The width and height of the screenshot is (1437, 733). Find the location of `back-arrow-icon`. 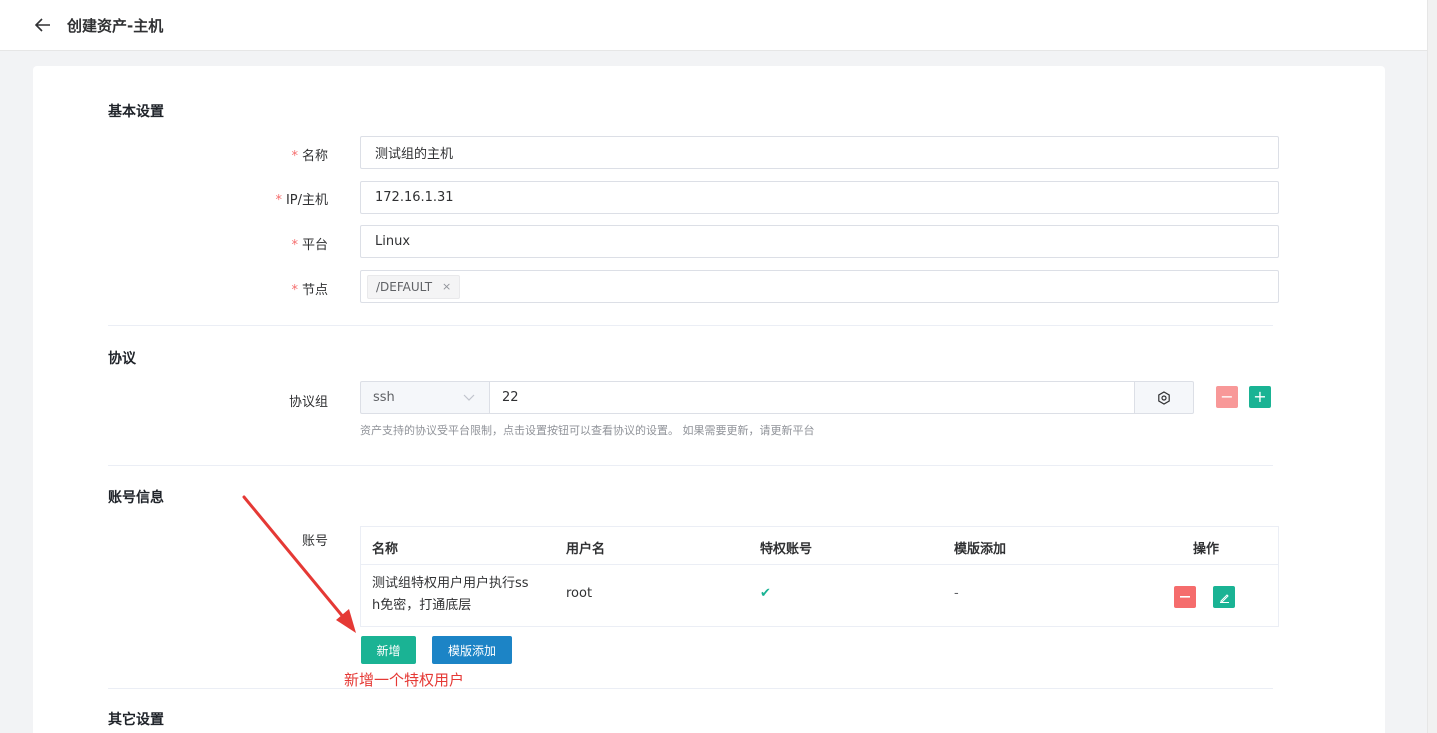

back-arrow-icon is located at coordinates (43, 25).